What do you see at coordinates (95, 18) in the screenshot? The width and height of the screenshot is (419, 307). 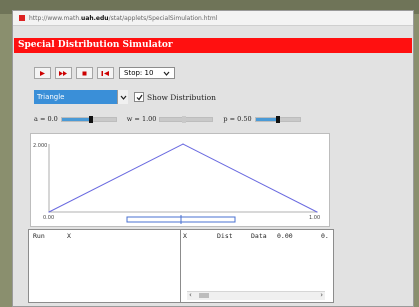 I see `url-host: uah.edu` at bounding box center [95, 18].